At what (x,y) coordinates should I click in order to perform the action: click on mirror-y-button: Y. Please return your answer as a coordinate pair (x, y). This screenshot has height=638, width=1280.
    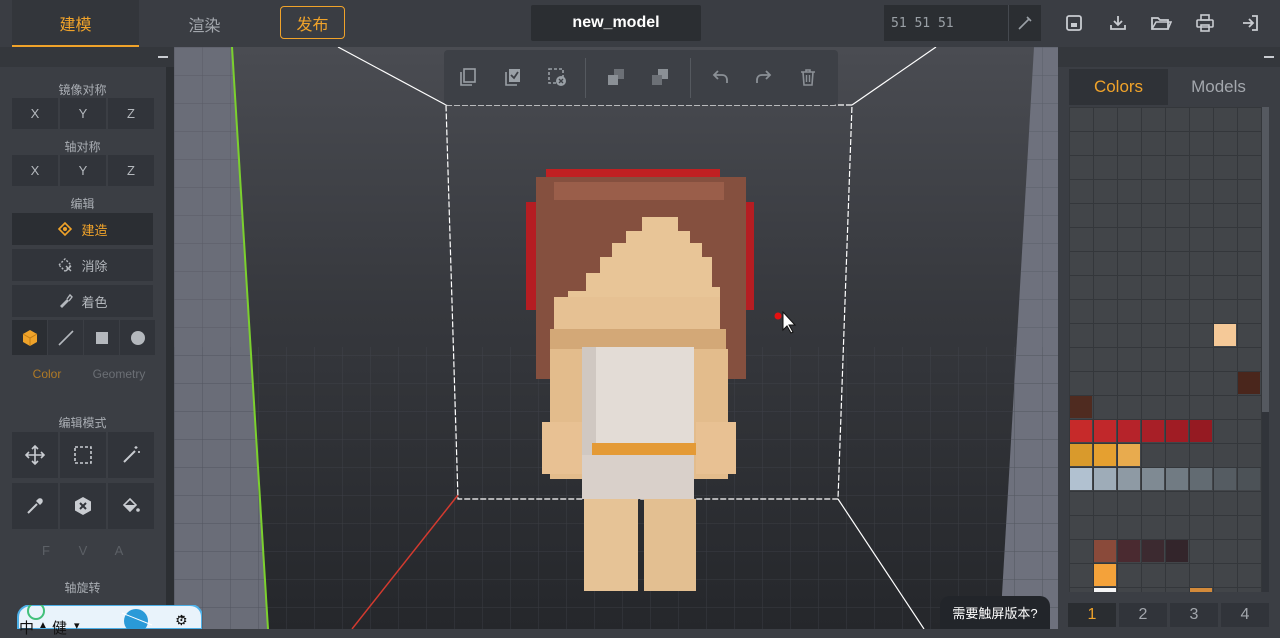
    Looking at the image, I should click on (83, 113).